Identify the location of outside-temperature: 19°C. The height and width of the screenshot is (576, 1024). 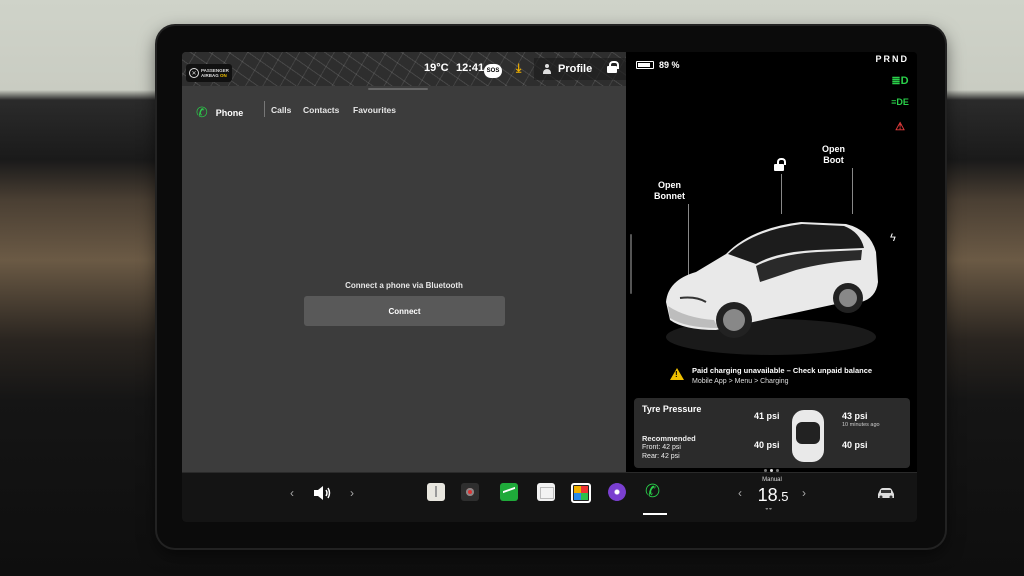
(436, 68).